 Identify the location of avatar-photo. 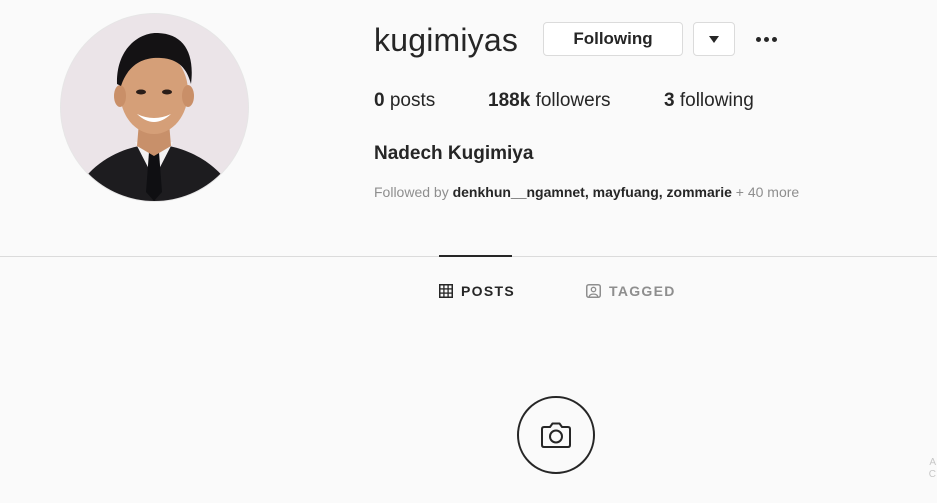
(154, 107).